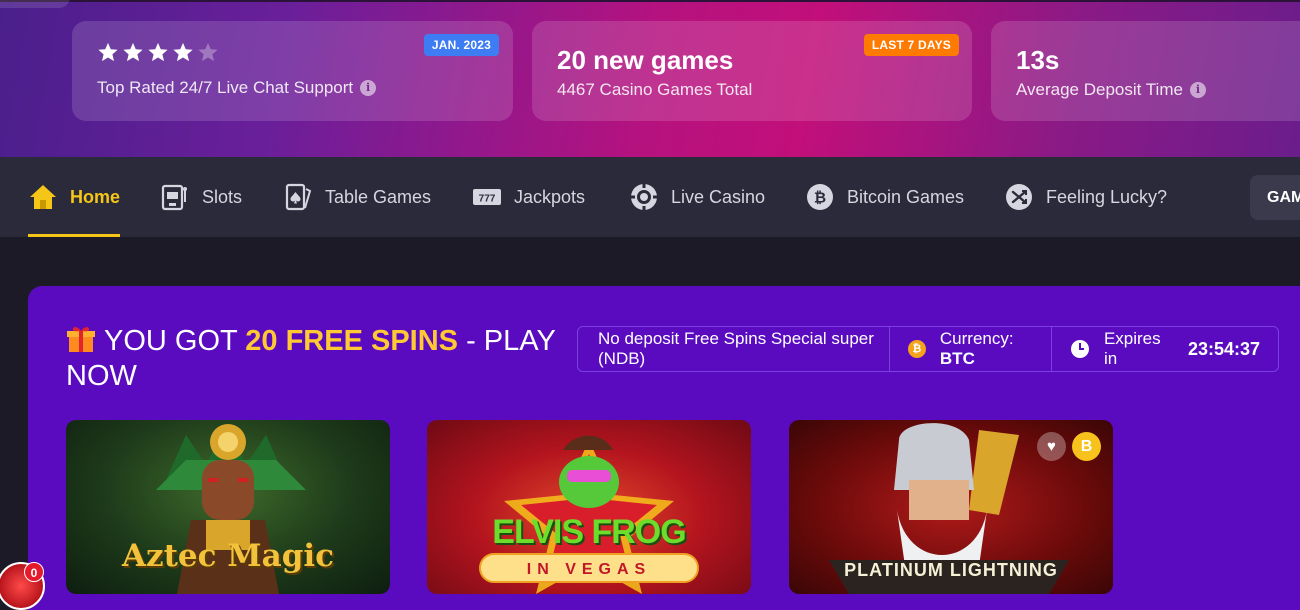  Describe the element at coordinates (1132, 348) in the screenshot. I see `expires-label: Expires in` at that location.